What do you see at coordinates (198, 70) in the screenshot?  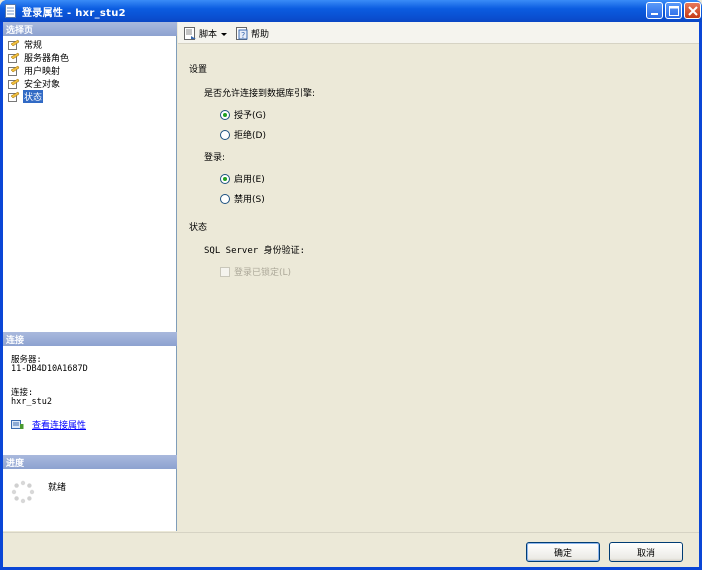 I see `settings-header: 设置` at bounding box center [198, 70].